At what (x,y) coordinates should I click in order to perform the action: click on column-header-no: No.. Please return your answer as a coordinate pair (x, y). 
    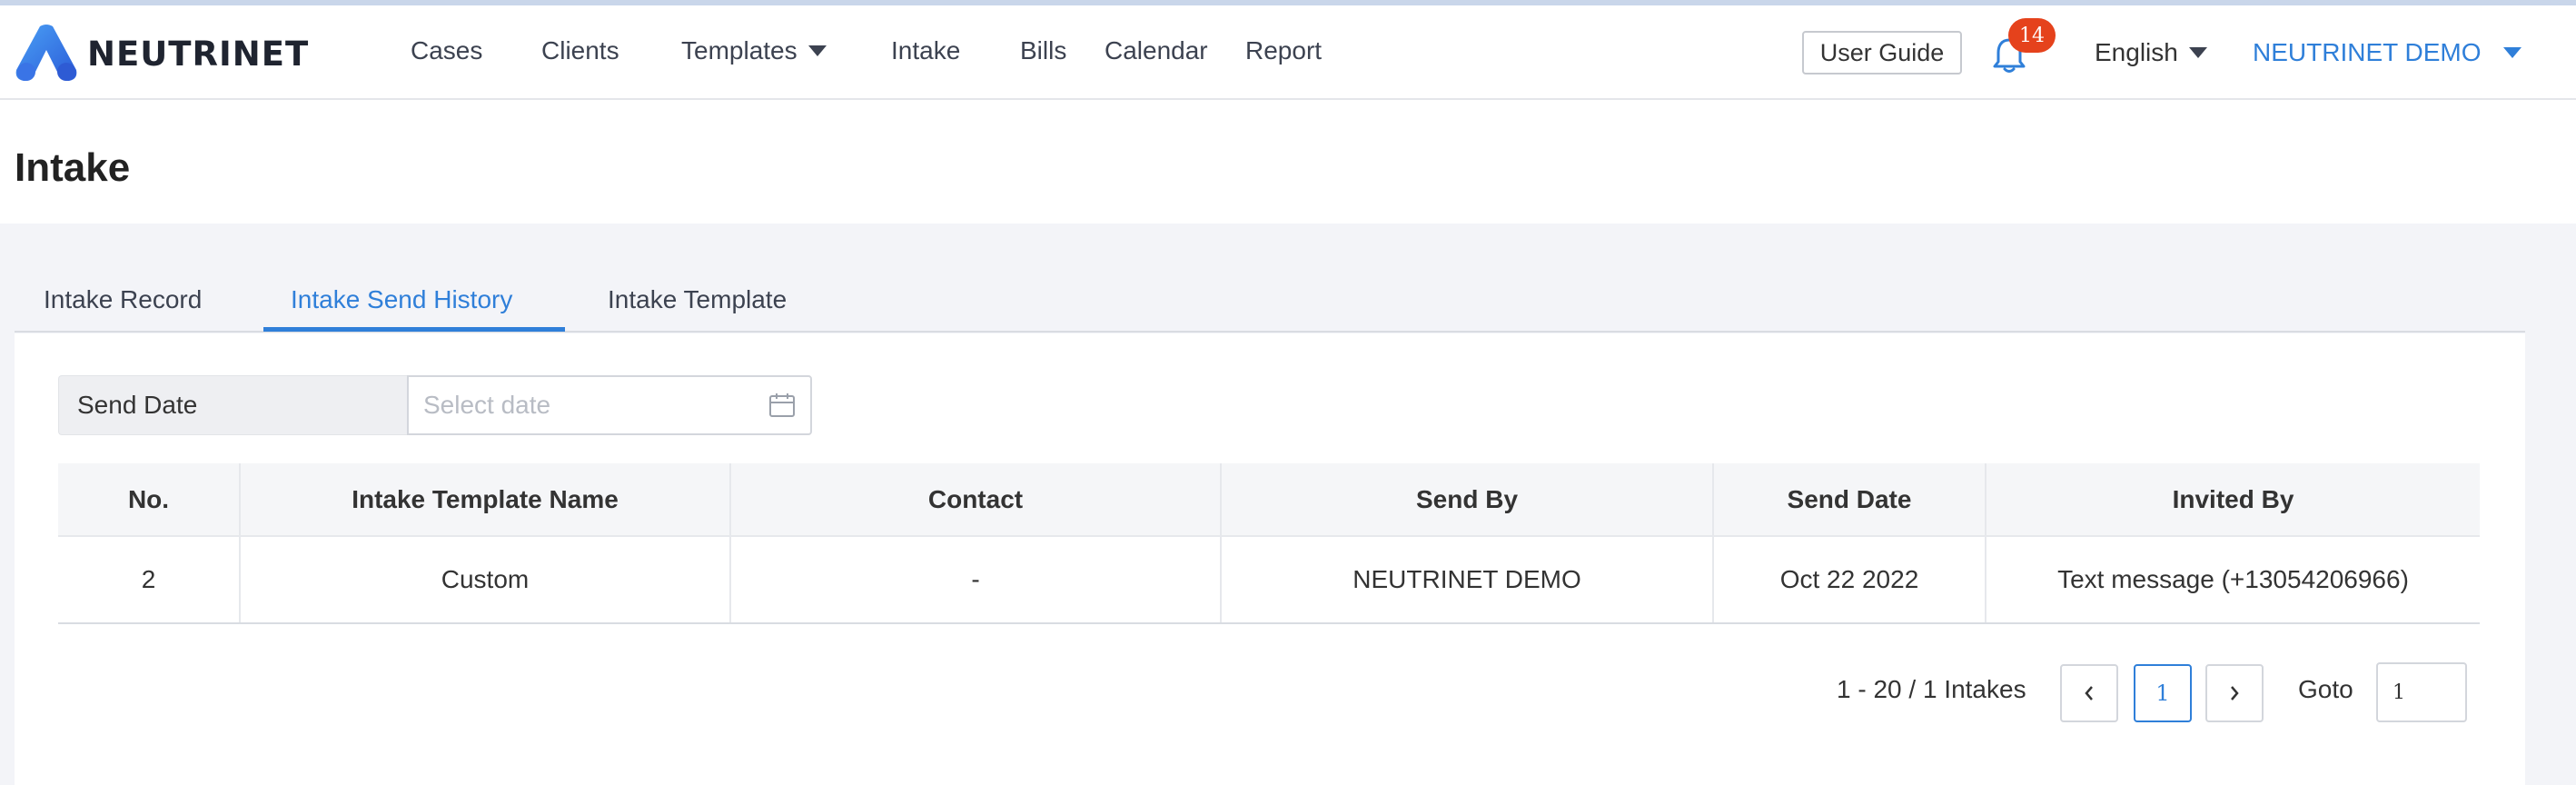
    Looking at the image, I should click on (149, 500).